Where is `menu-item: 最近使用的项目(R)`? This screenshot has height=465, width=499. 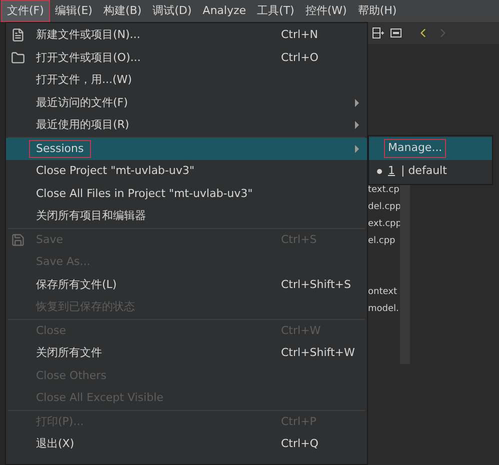
menu-item: 最近使用的项目(R) is located at coordinates (186, 125).